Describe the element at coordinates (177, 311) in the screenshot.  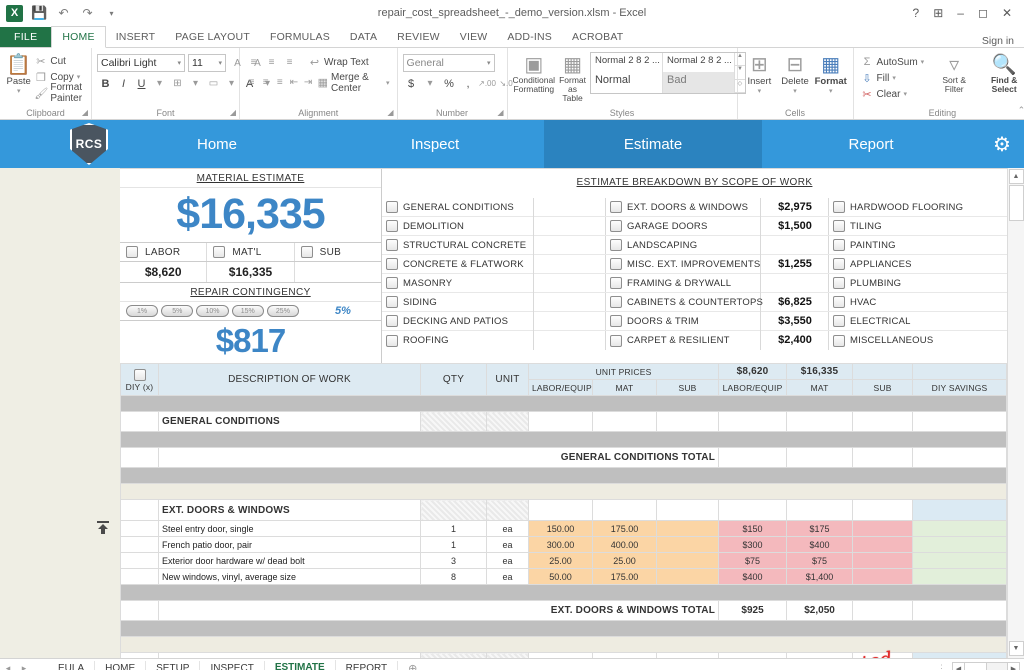
I see `contingency-5pct-button: 5%` at that location.